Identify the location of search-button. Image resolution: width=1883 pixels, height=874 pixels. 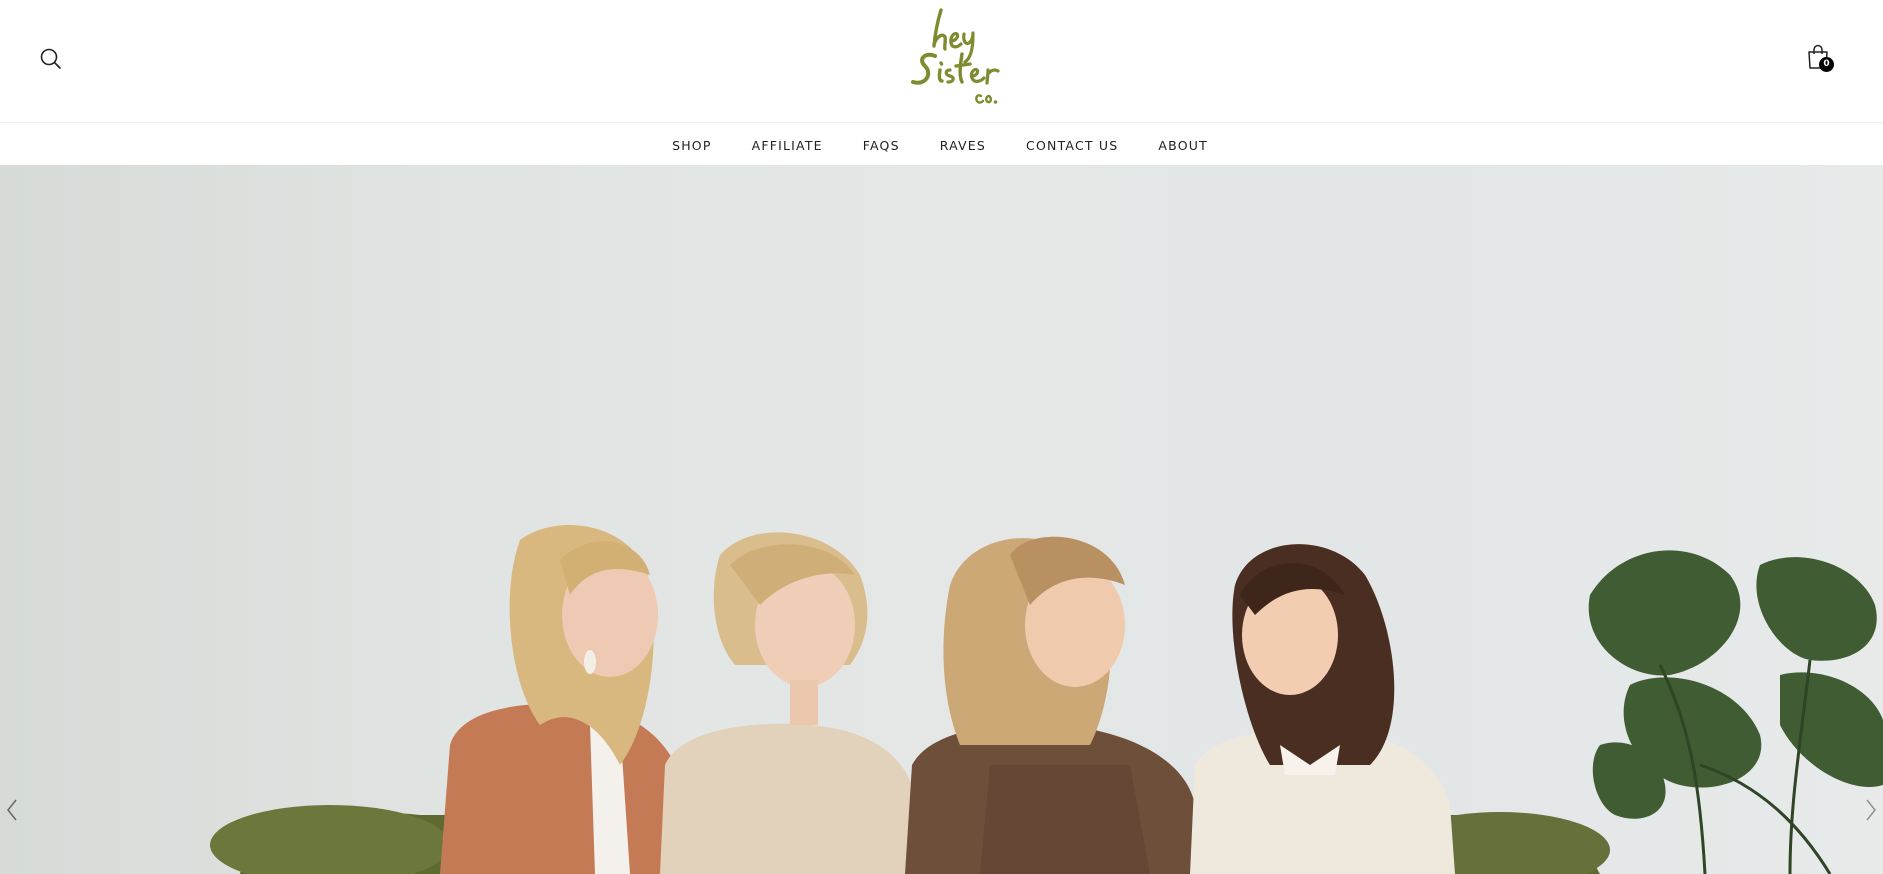
(51, 59).